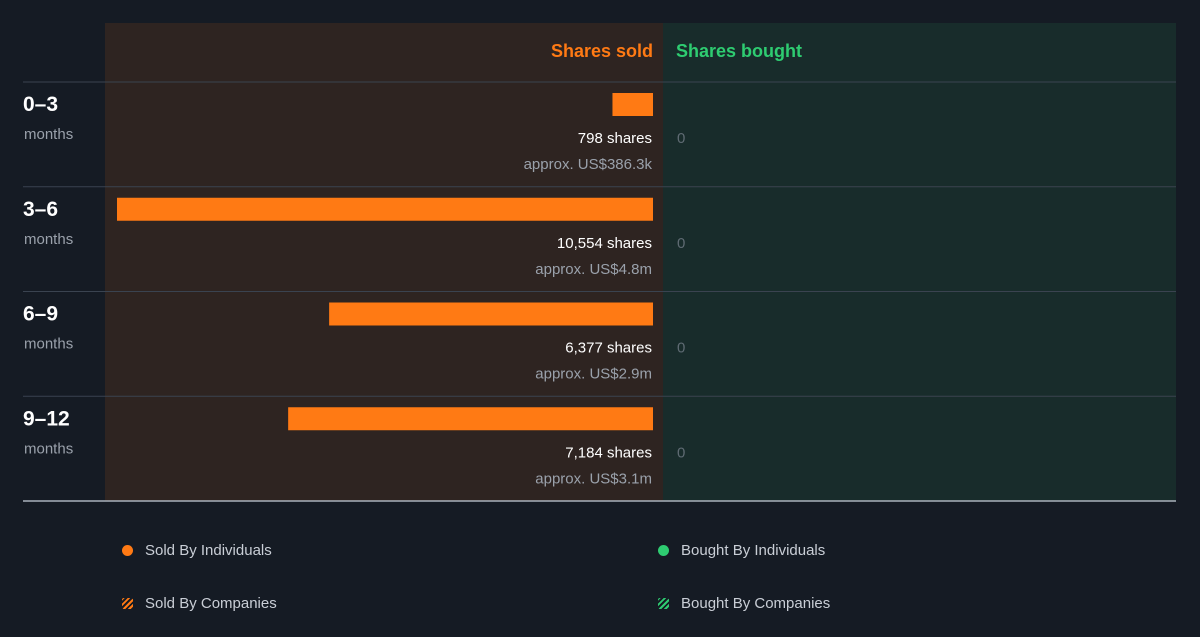 Image resolution: width=1200 pixels, height=637 pixels. Describe the element at coordinates (608, 452) in the screenshot. I see `sold-shares-label: 7,184 shares` at that location.